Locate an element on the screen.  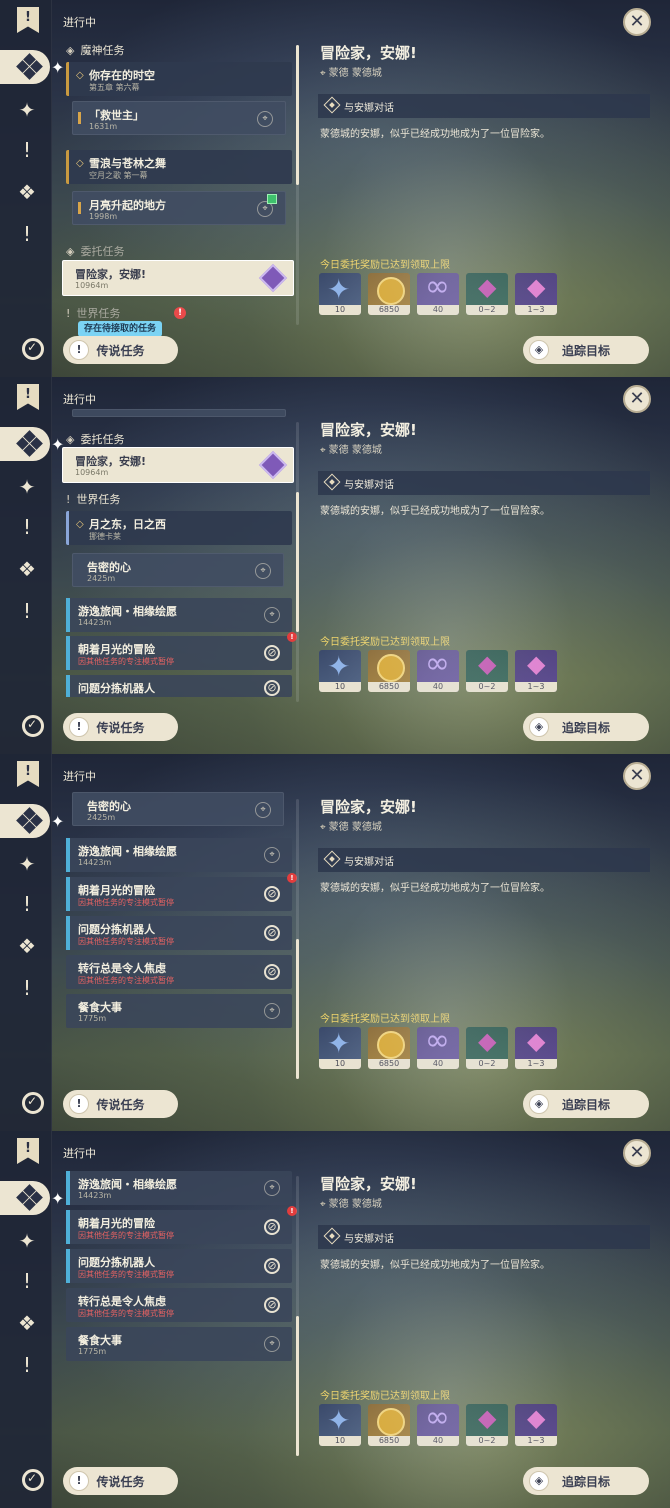
quest-card: ◇ 雪浪与苍林之舞 空月之歌 第一幕 is located at coordinates (179, 167).